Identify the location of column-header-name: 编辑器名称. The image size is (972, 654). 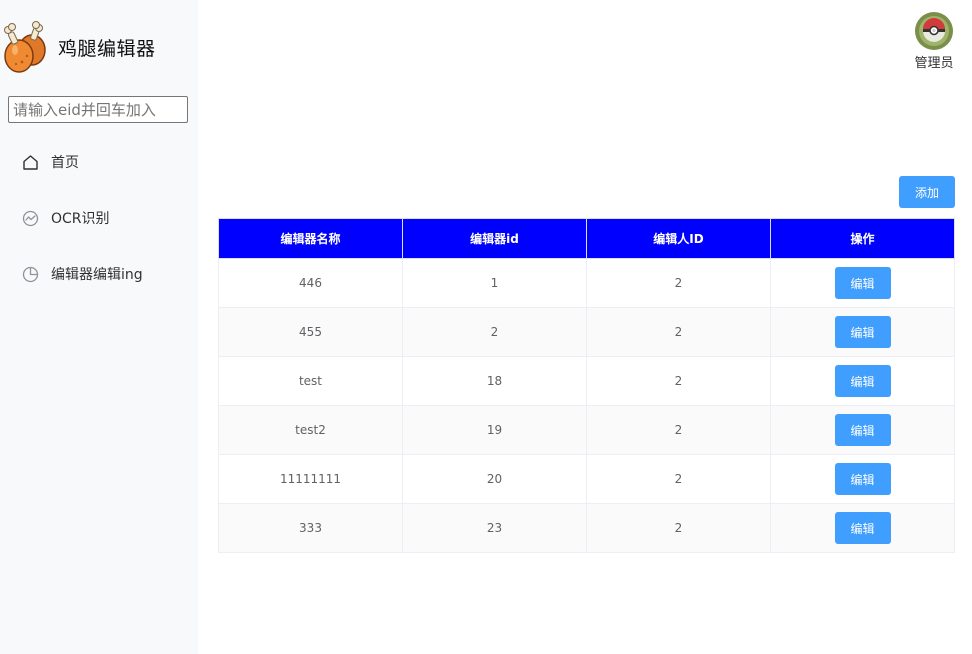
(310, 238).